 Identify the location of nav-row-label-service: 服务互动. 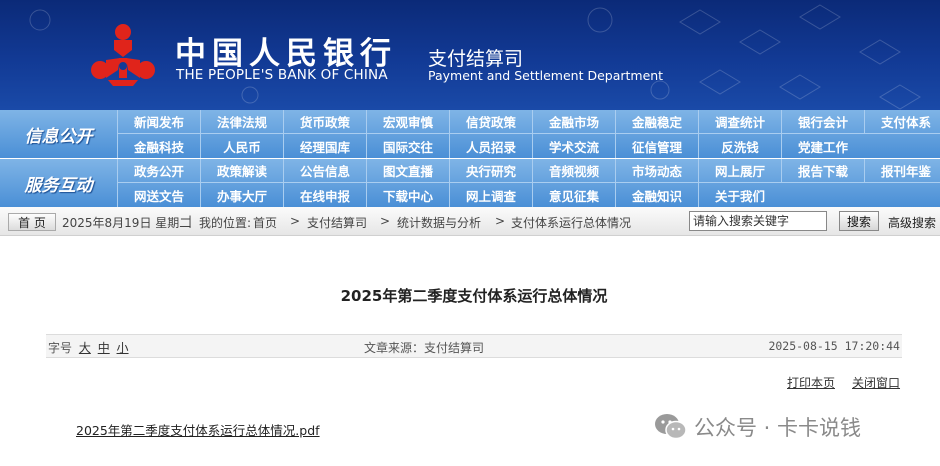
(58, 185).